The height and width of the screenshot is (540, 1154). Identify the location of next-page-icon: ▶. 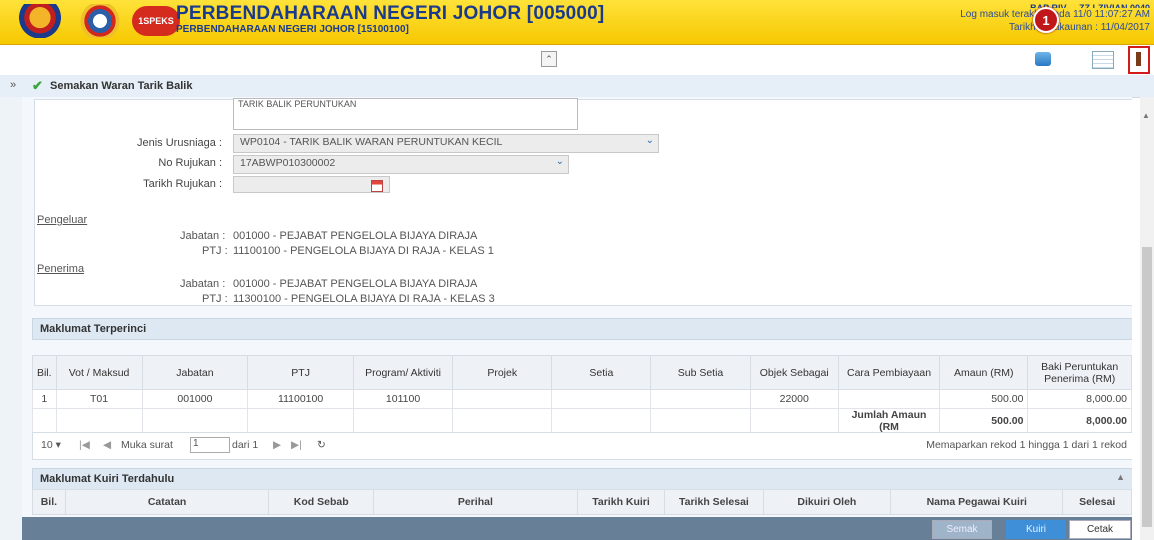
(277, 445).